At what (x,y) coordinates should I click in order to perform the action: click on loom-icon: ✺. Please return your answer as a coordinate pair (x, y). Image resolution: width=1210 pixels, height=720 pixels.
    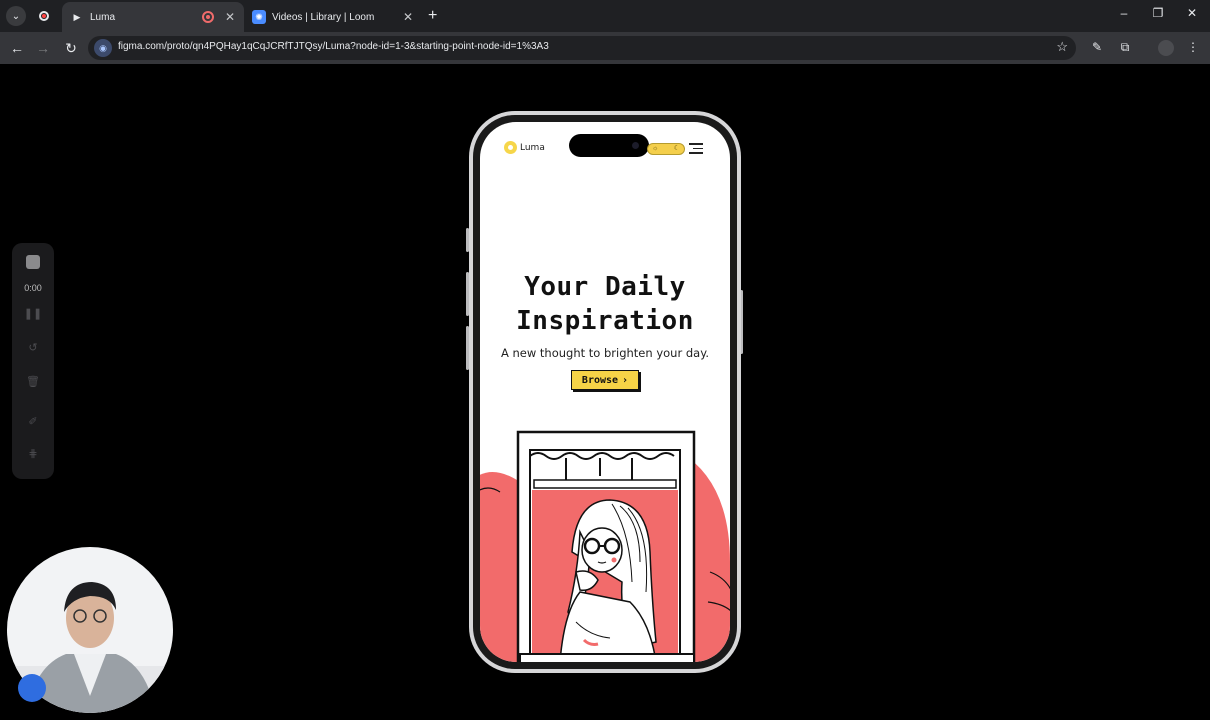
    Looking at the image, I should click on (259, 17).